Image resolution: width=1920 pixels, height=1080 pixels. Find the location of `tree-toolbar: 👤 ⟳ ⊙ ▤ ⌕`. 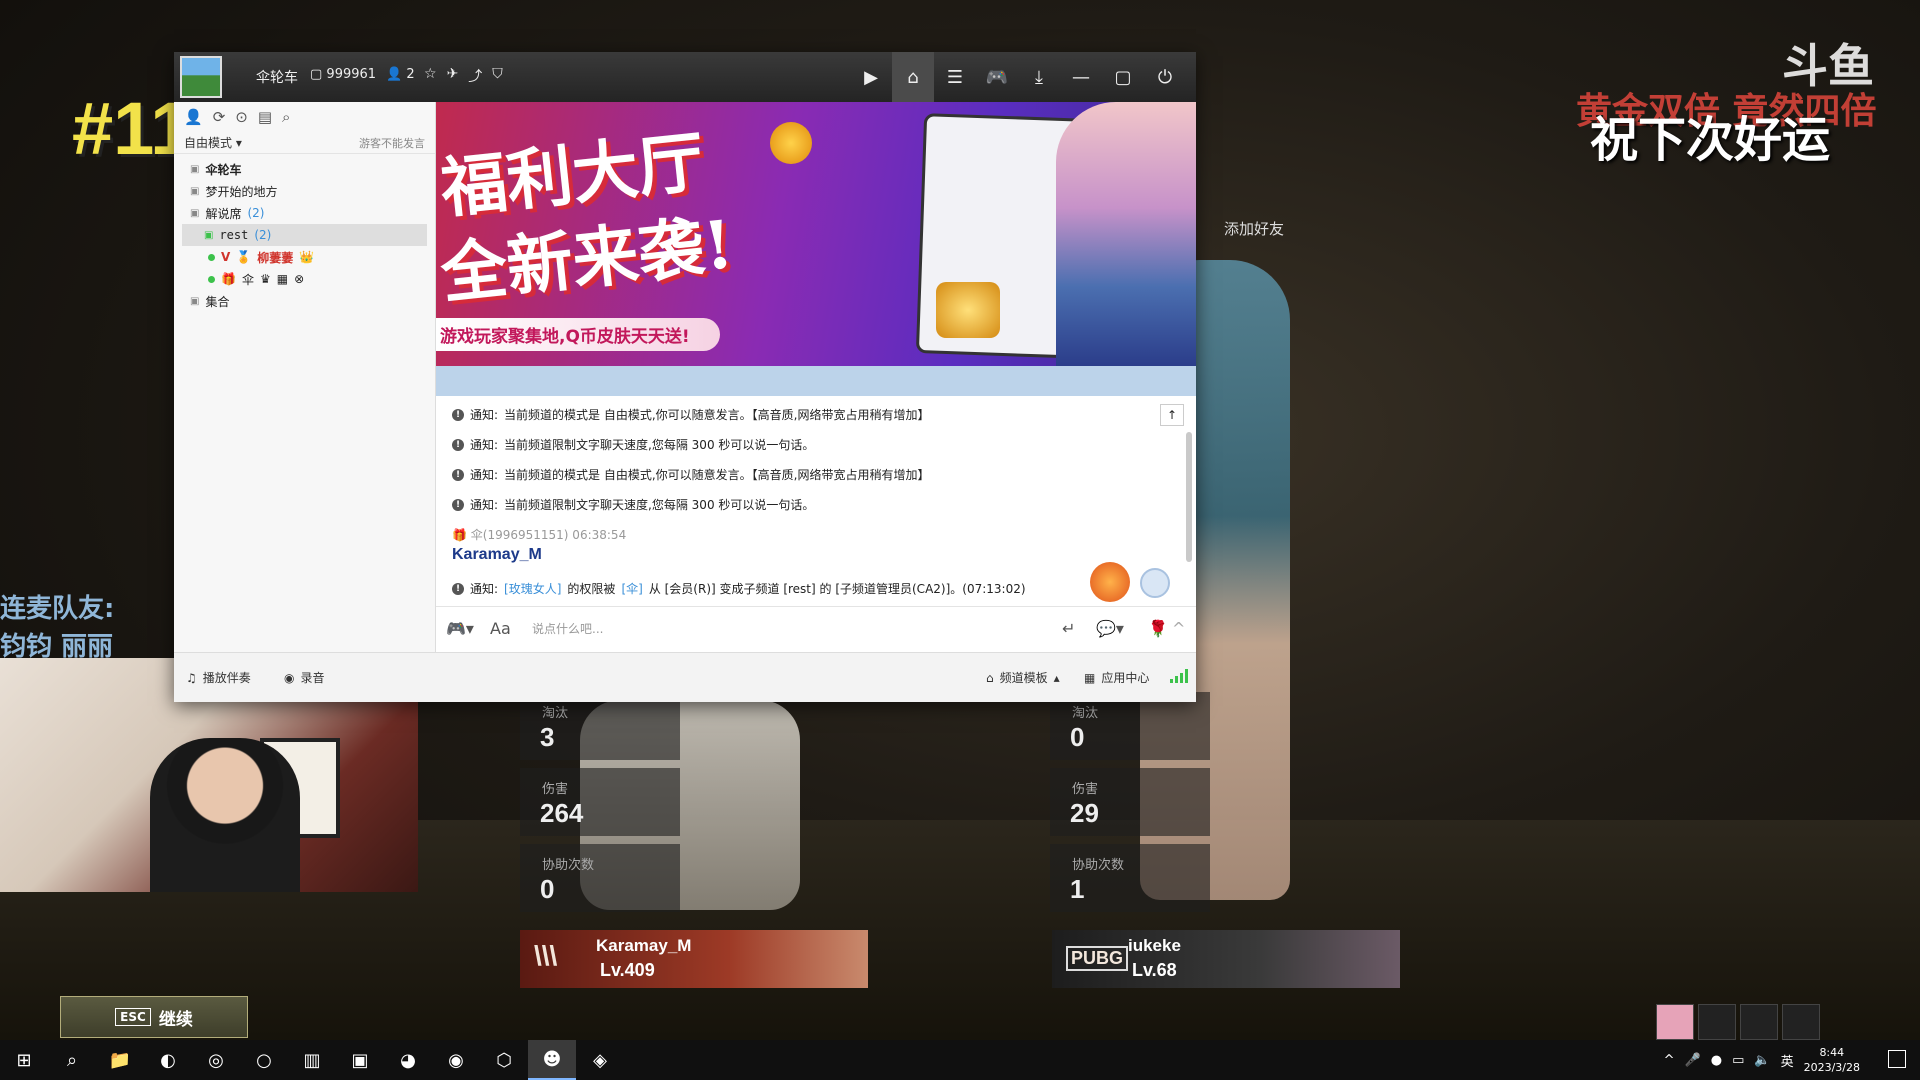

tree-toolbar: 👤 ⟳ ⊙ ▤ ⌕ is located at coordinates (304, 117).